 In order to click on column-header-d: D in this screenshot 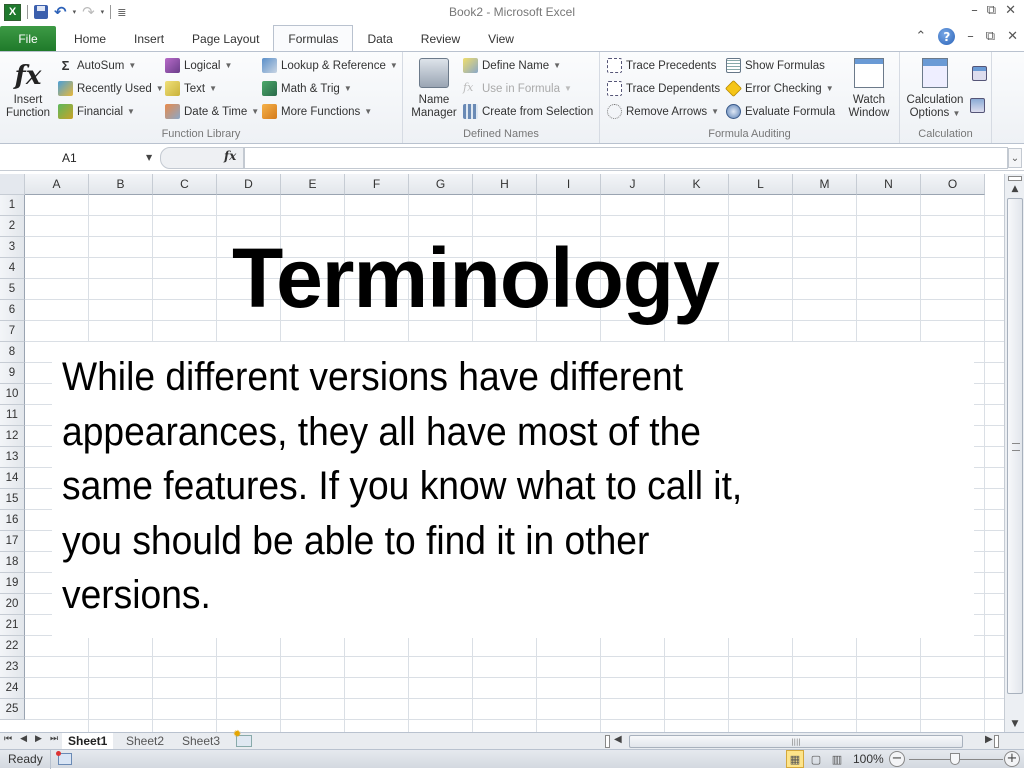, I will do `click(249, 184)`.